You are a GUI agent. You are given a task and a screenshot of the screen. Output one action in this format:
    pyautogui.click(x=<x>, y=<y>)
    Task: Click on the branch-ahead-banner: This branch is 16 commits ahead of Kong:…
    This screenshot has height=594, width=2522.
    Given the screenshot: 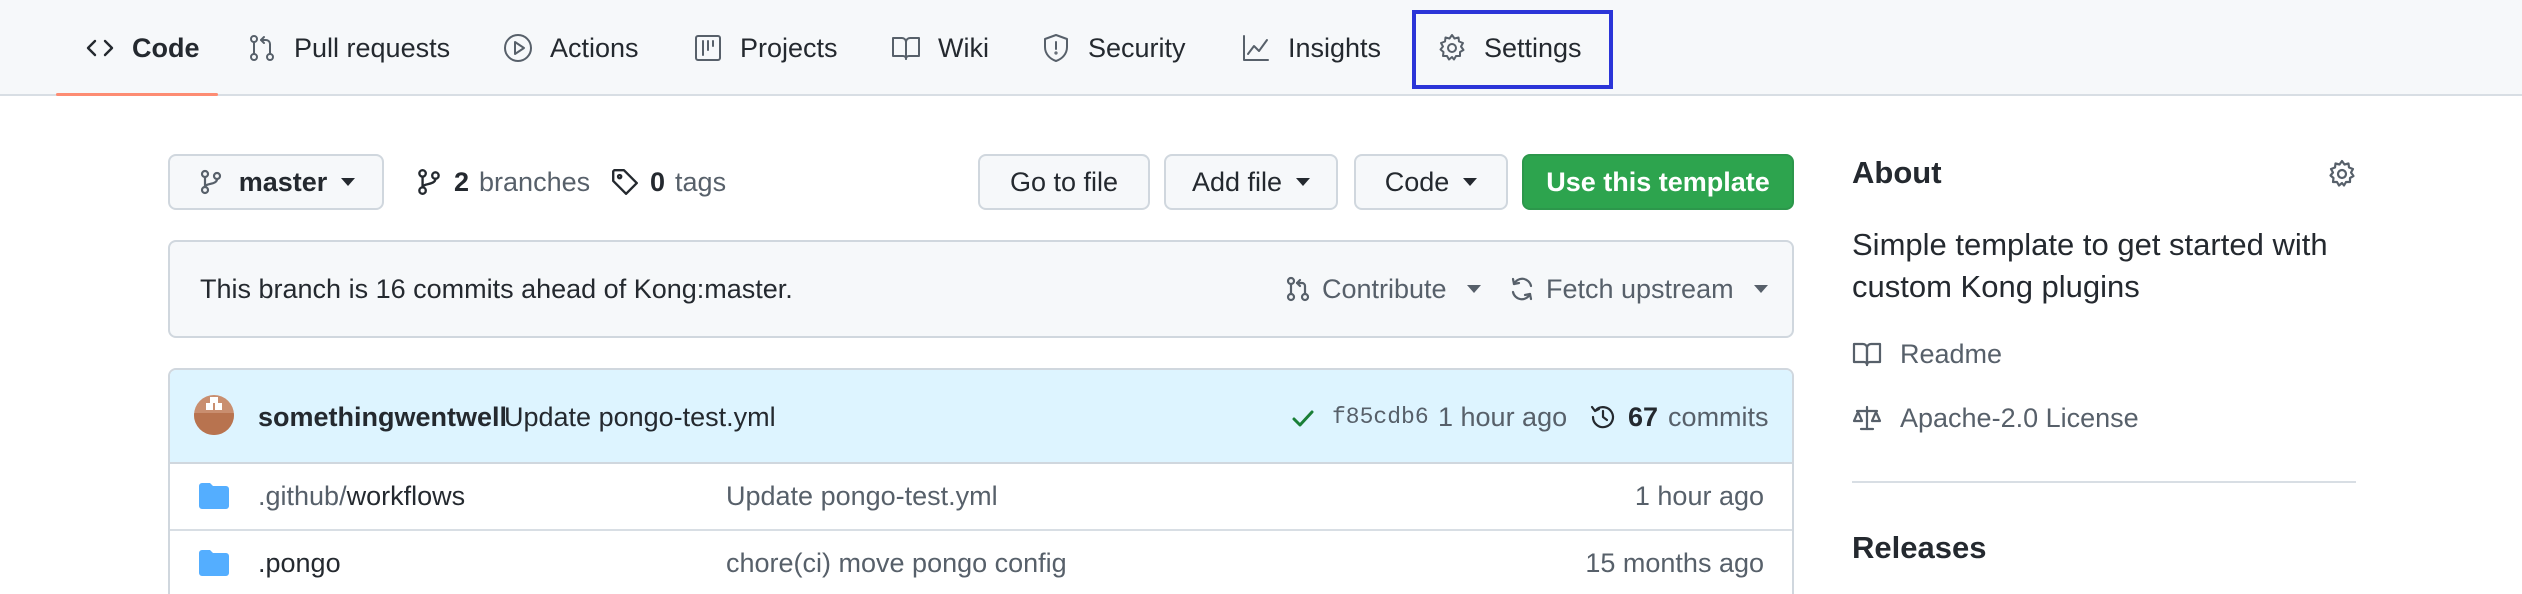 What is the action you would take?
    pyautogui.click(x=981, y=289)
    